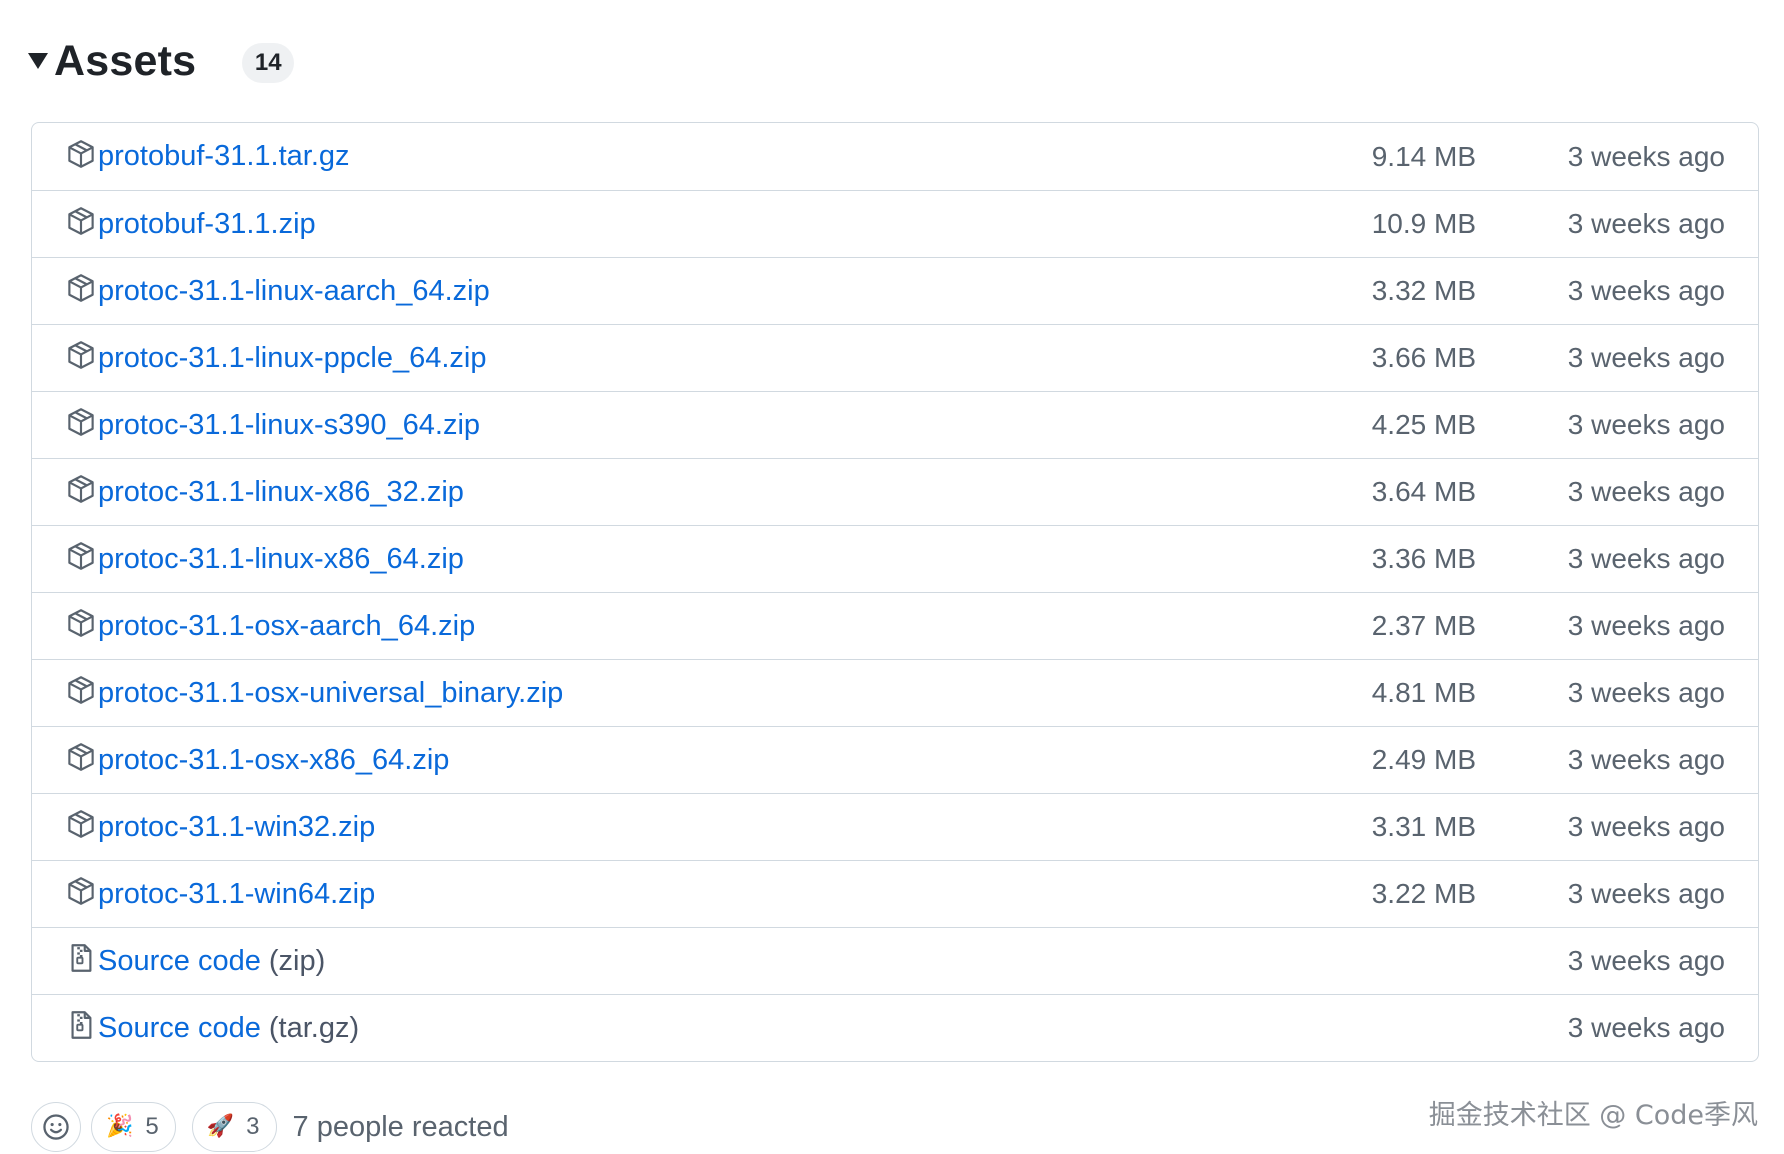 The height and width of the screenshot is (1154, 1784). I want to click on asset-size: 4.25 MB, so click(1423, 424).